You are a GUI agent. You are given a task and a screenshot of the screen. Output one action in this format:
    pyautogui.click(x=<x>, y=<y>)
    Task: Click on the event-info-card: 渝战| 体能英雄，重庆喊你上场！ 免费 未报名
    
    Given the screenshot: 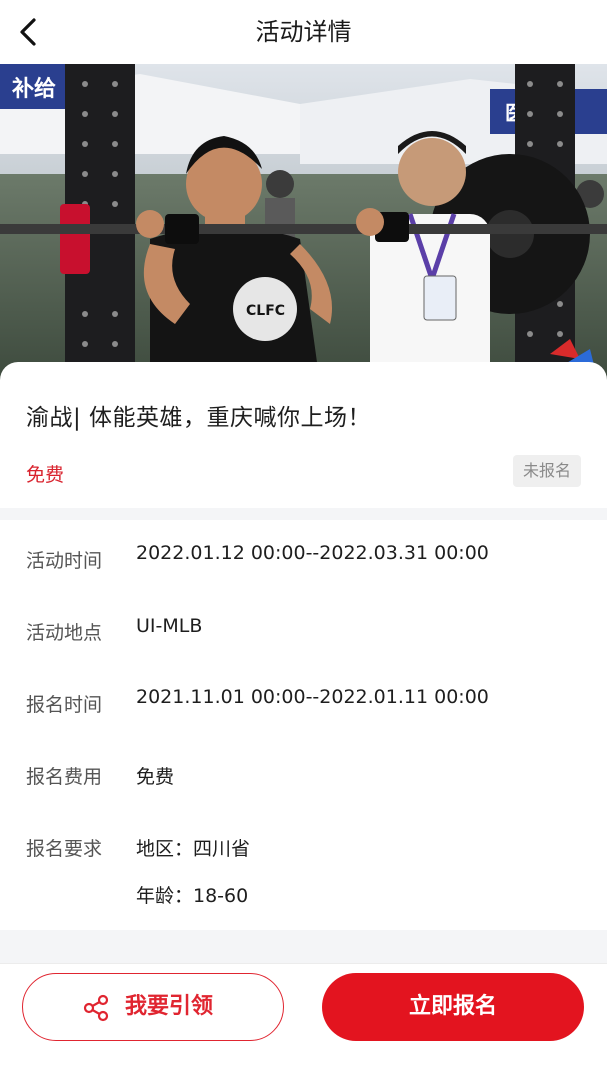 What is the action you would take?
    pyautogui.click(x=303, y=435)
    